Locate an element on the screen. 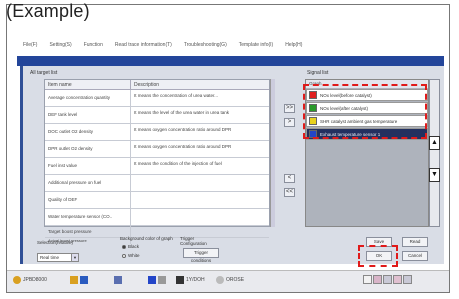 The image size is (459, 299). item-name: DOC outlet O2 density is located at coordinates (88, 132).